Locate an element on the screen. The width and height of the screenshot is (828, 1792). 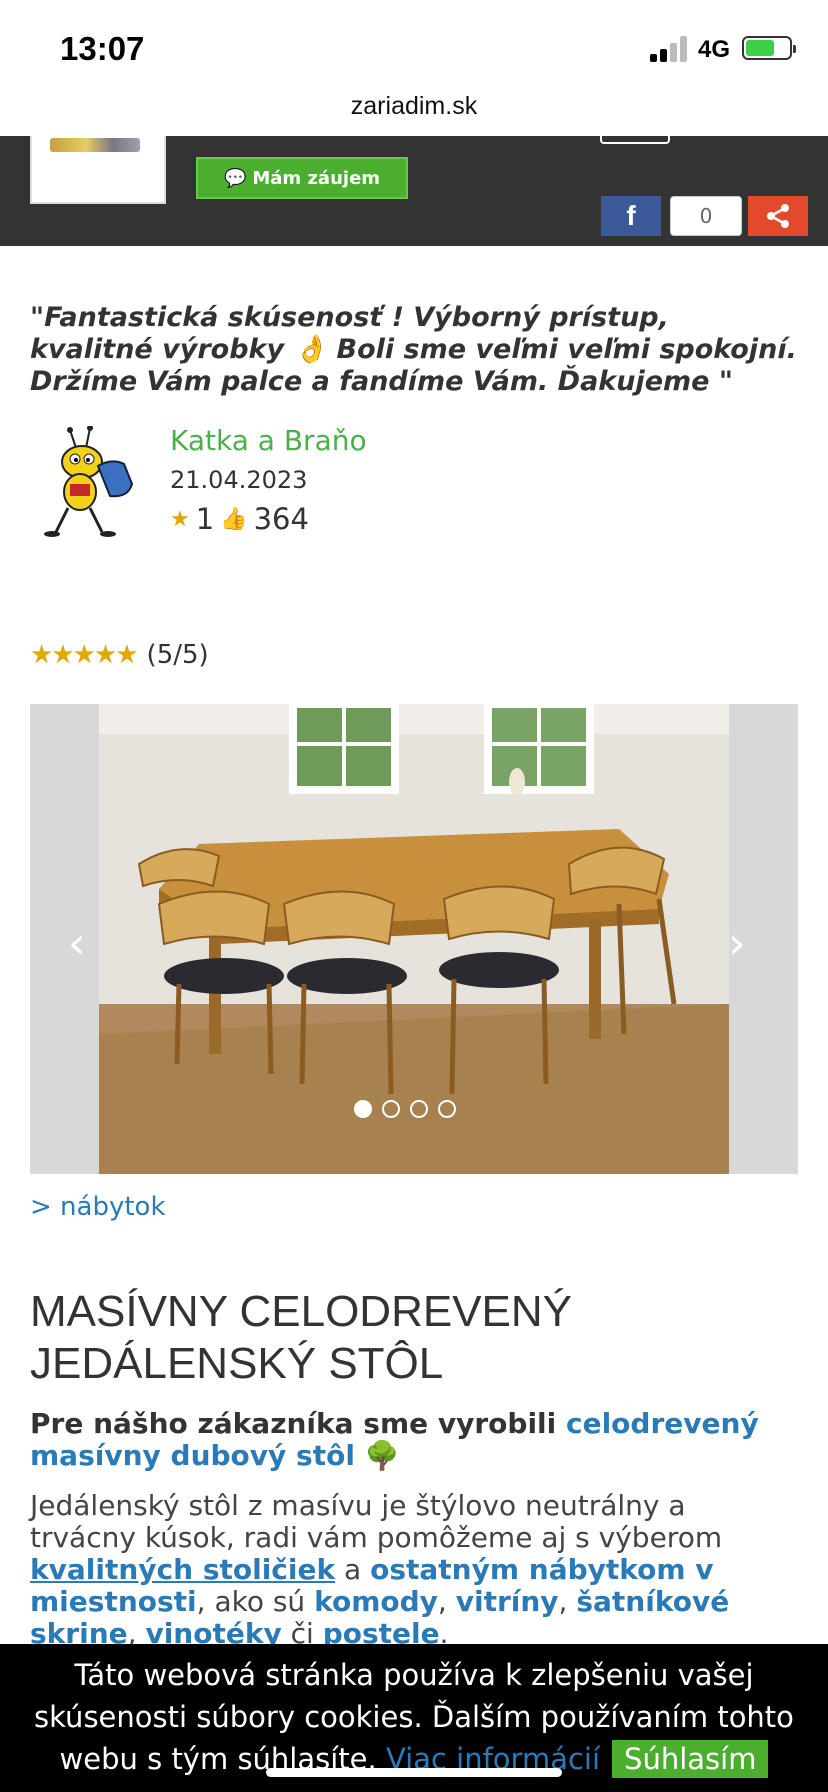
cookie-accept-button: Súhlasím is located at coordinates (690, 1759).